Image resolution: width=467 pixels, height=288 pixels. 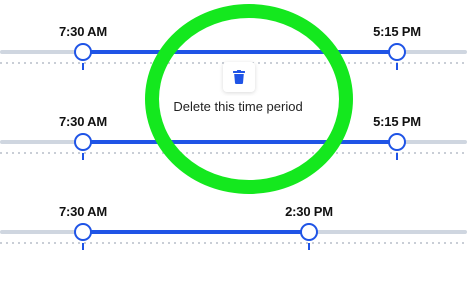 I want to click on delete-time-period-button, so click(x=239, y=77).